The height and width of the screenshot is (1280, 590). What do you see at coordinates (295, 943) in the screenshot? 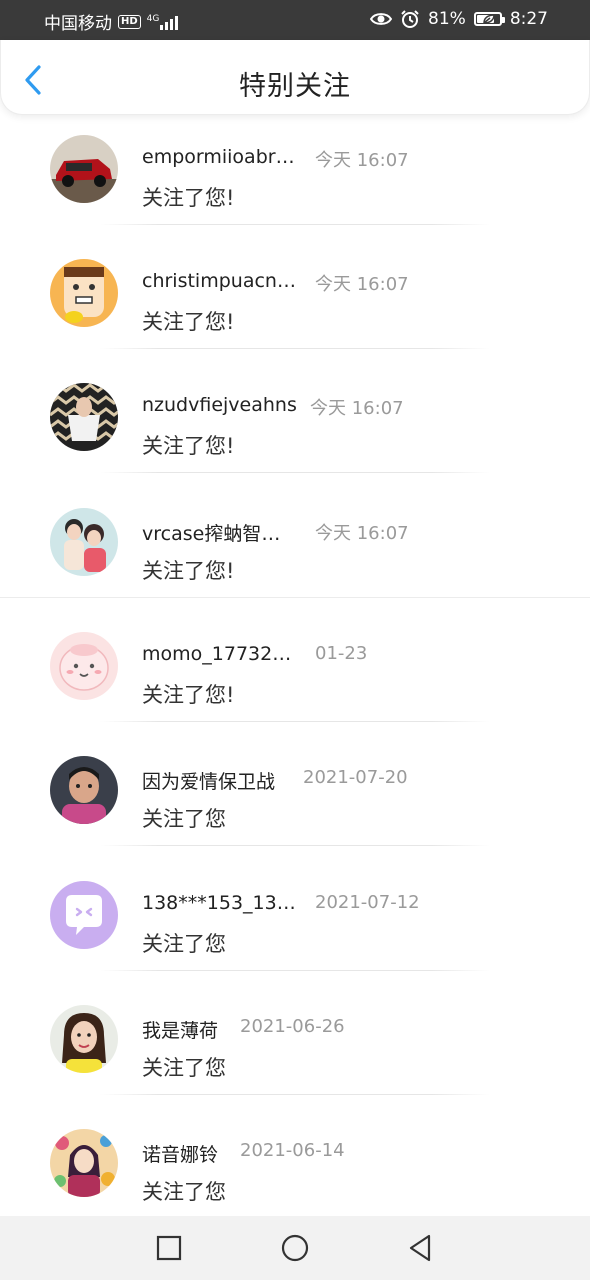
I see `list-item: 138***153_13… 2021-07-12 关注了您` at bounding box center [295, 943].